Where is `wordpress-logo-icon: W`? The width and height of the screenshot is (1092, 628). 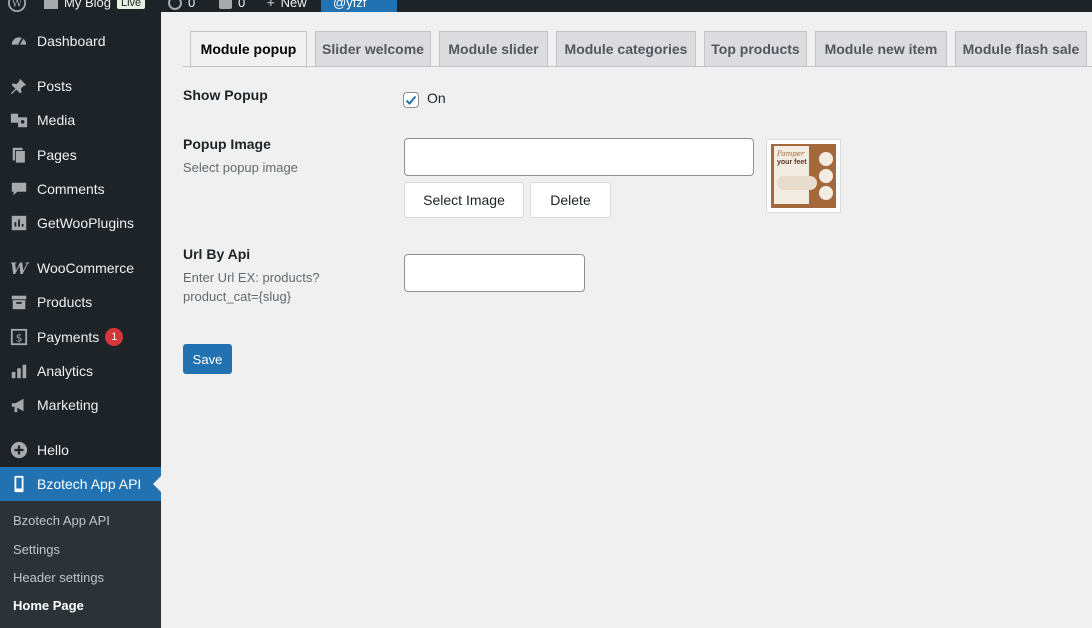
wordpress-logo-icon: W is located at coordinates (17, 6).